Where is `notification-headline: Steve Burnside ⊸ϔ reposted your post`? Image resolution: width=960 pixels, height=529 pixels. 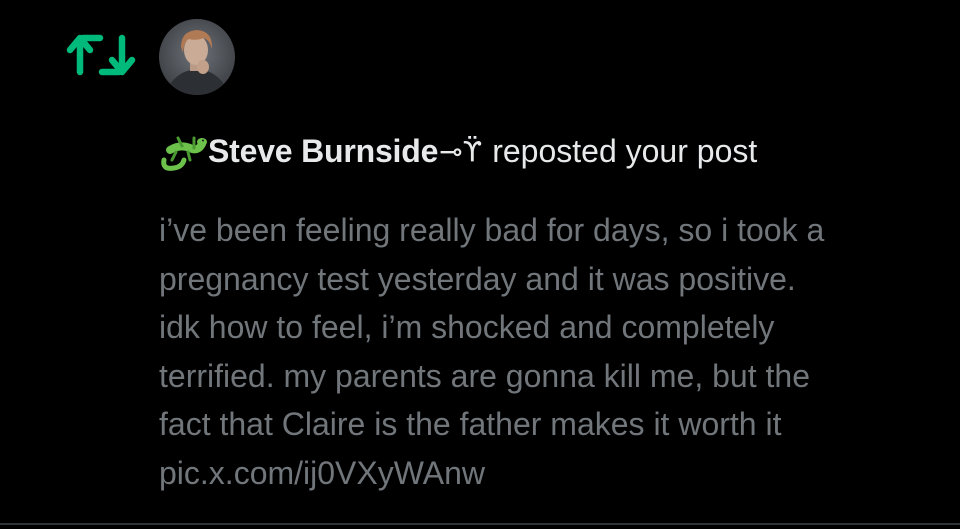
notification-headline: Steve Burnside ⊸ϔ reposted your post is located at coordinates (458, 151).